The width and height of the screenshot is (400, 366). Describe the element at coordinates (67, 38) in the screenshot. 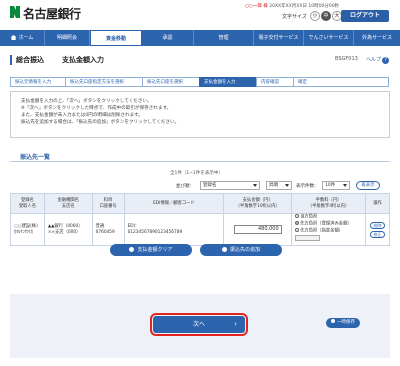

I see `nav-statements: 明細照会` at that location.